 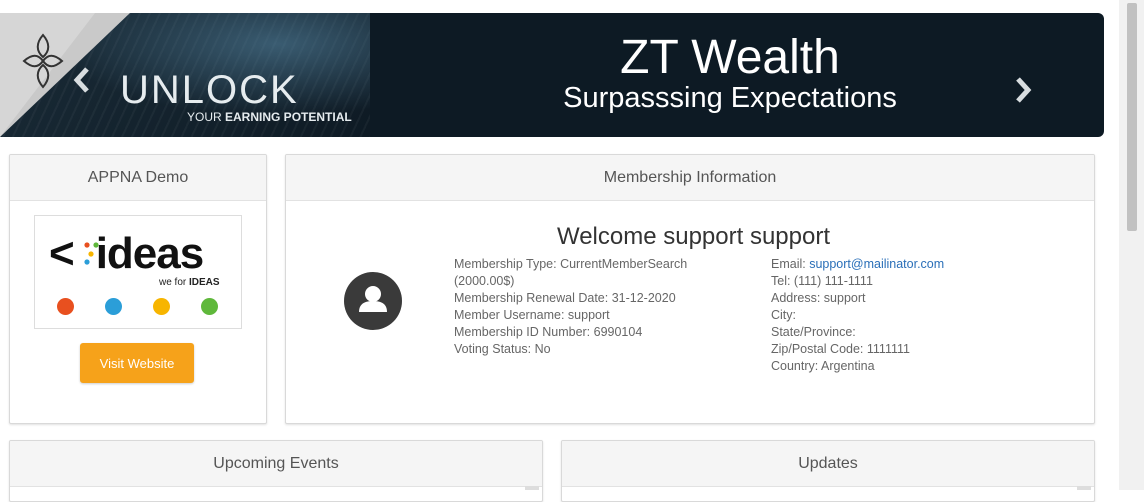 I want to click on updates-panel: Updates, so click(x=828, y=471).